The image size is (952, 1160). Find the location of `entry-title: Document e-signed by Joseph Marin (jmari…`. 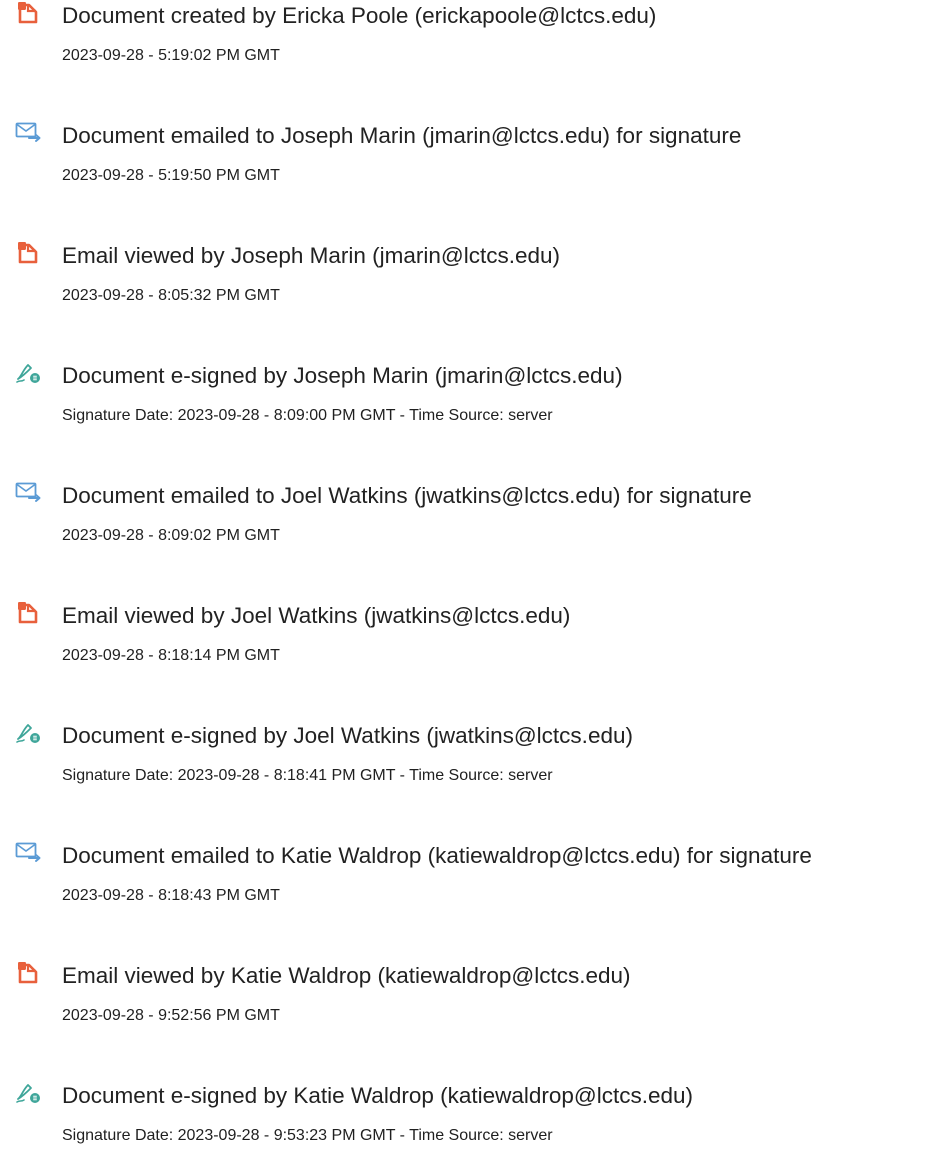

entry-title: Document e-signed by Joseph Marin (jmari… is located at coordinates (342, 375).